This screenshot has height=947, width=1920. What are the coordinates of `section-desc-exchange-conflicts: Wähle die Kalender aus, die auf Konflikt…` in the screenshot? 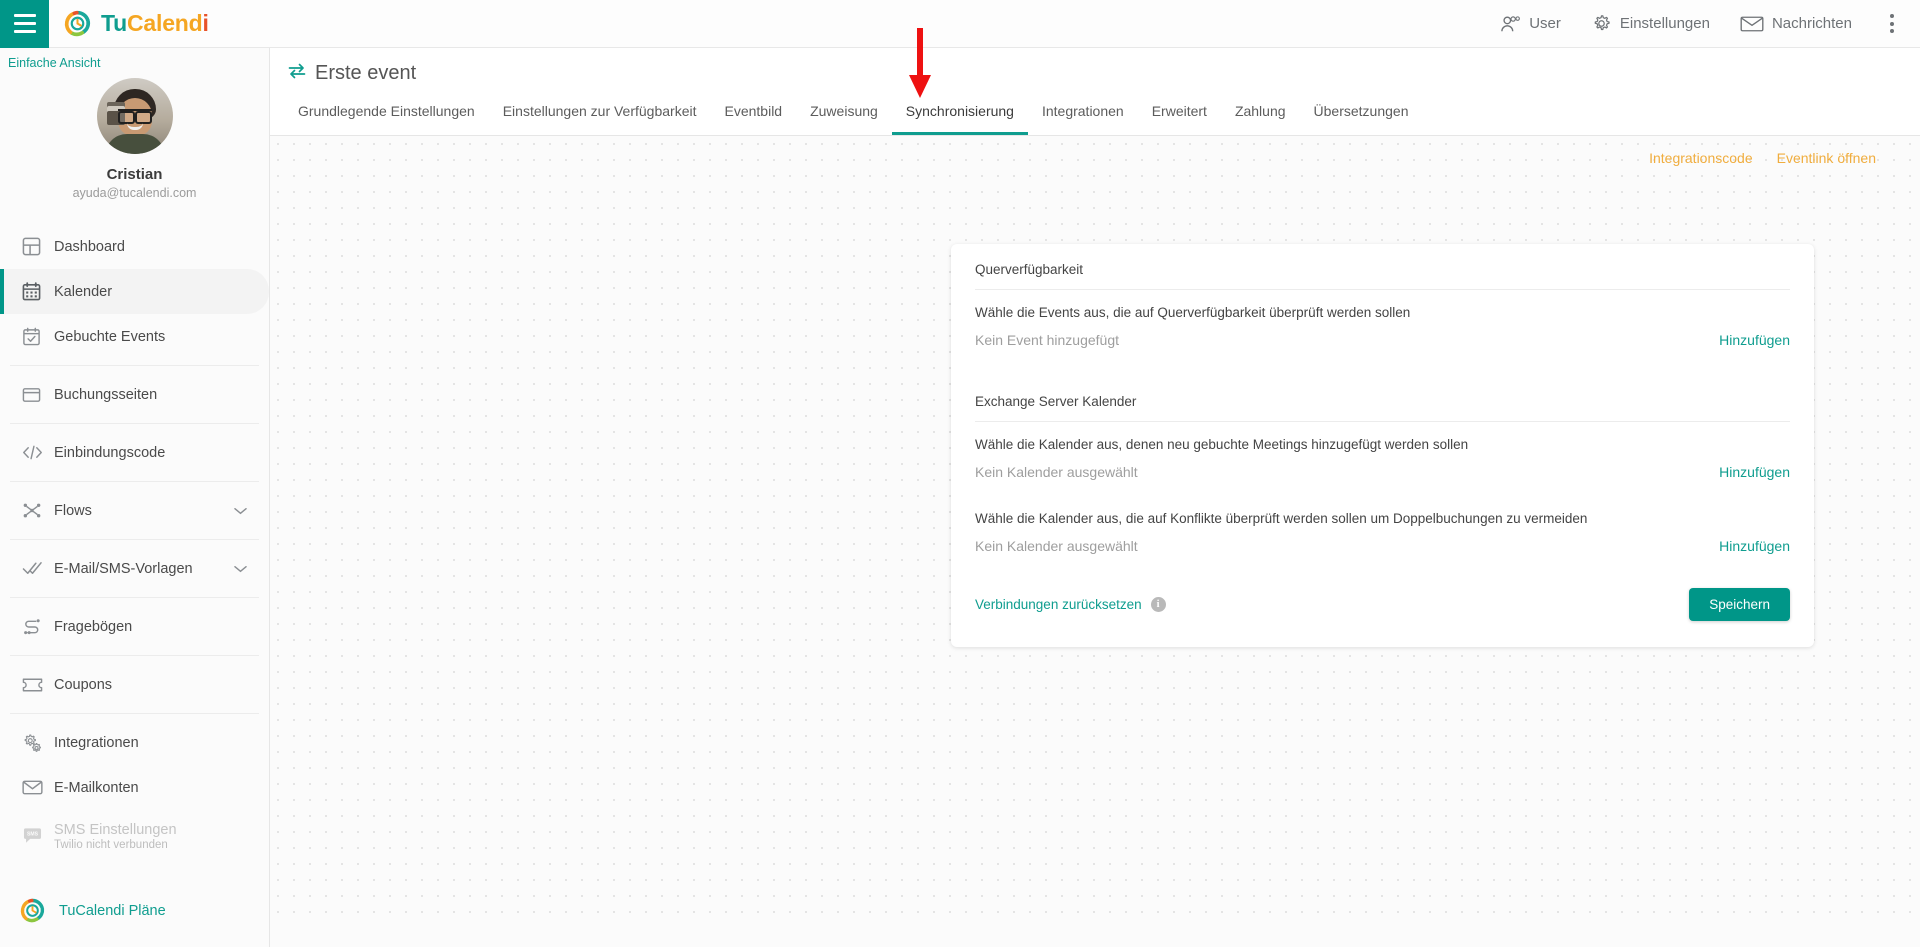 It's located at (1281, 518).